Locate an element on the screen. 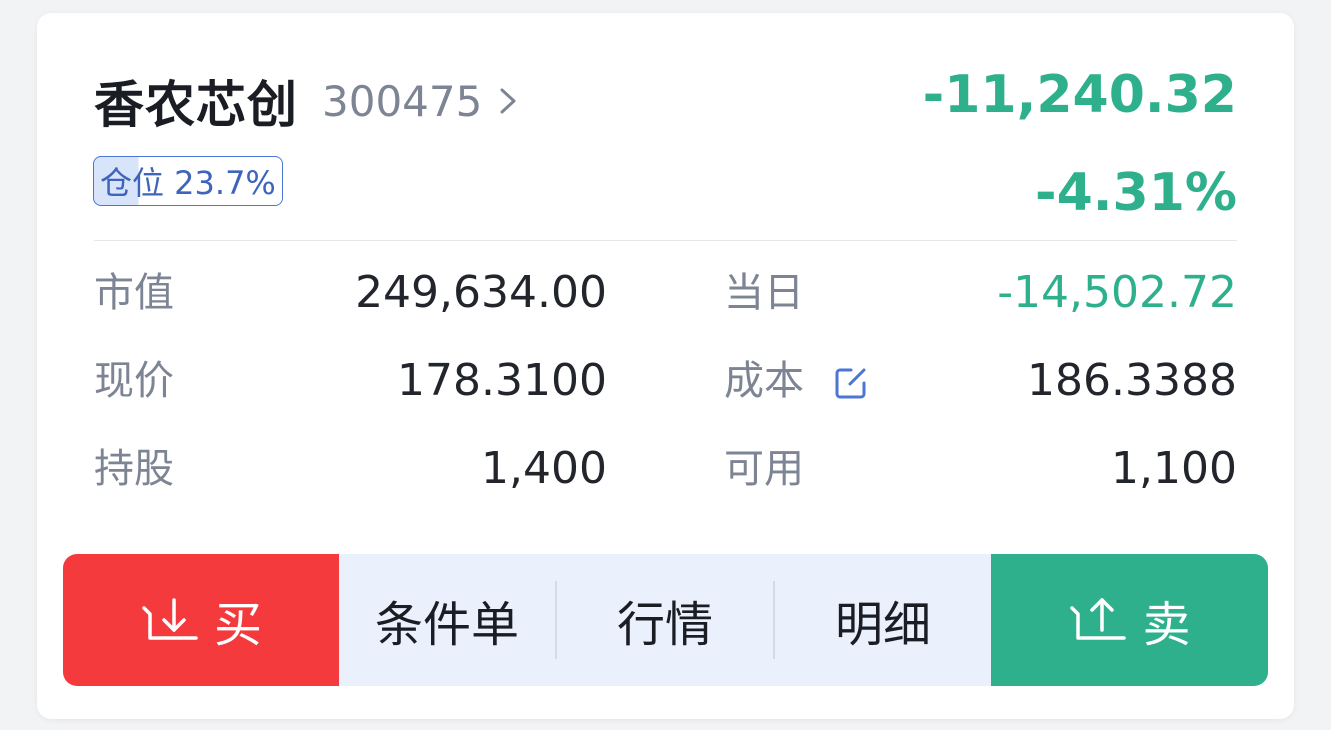 The height and width of the screenshot is (730, 1331). stock-name: 香农芯创 is located at coordinates (196, 105).